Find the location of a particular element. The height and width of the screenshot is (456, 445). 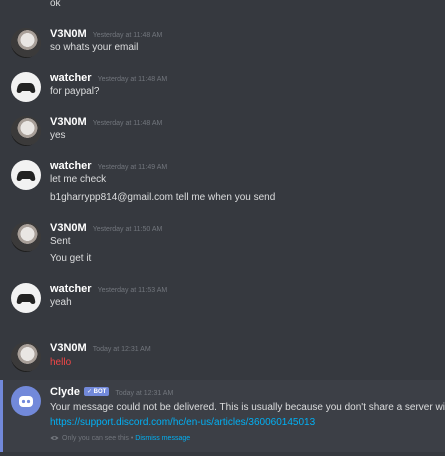

message-text: let me check is located at coordinates (78, 179).